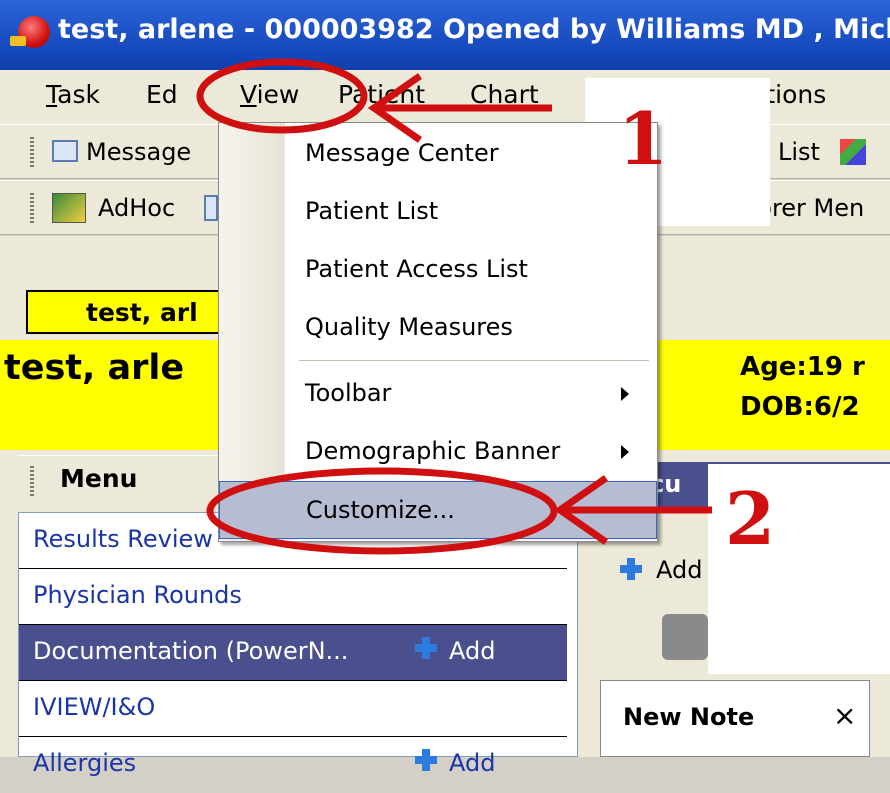 This screenshot has width=890, height=793. Describe the element at coordinates (643, 138) in the screenshot. I see `annotation-step-1: 1` at that location.